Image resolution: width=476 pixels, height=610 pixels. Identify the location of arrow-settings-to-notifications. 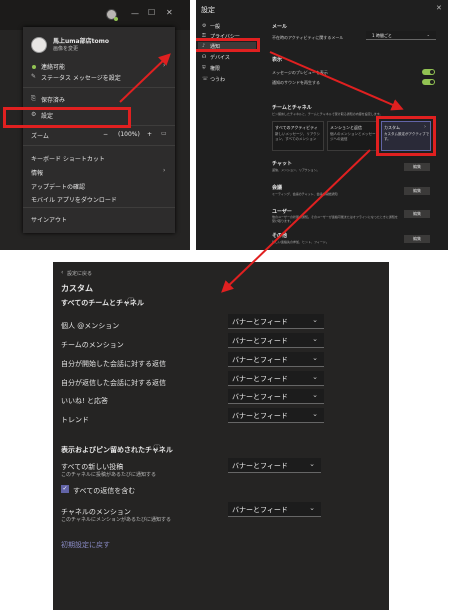
(145, 78).